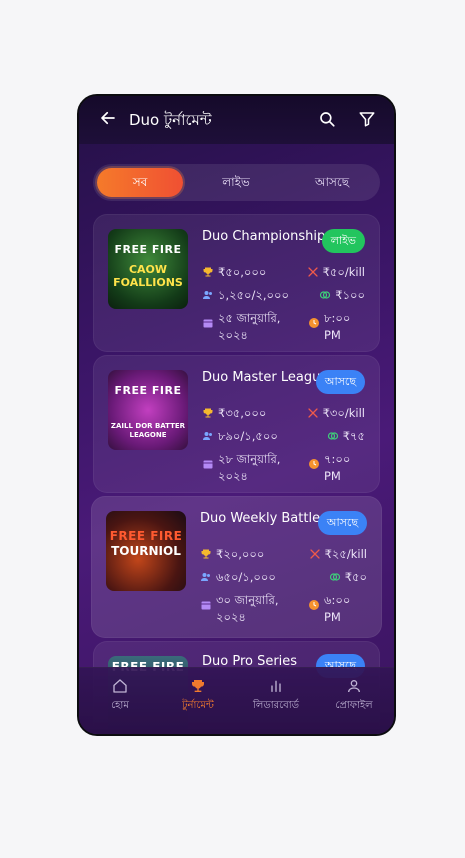 The width and height of the screenshot is (465, 858). Describe the element at coordinates (346, 437) in the screenshot. I see `entry-fee: ₹৭৫` at that location.